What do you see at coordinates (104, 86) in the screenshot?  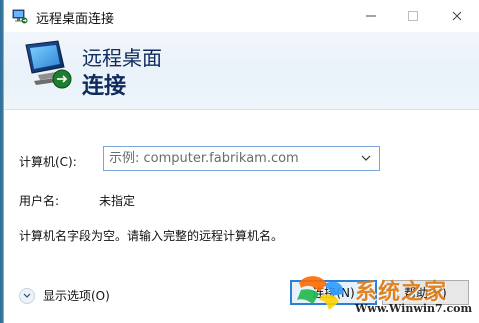 I see `header-title-line-2: 连接` at bounding box center [104, 86].